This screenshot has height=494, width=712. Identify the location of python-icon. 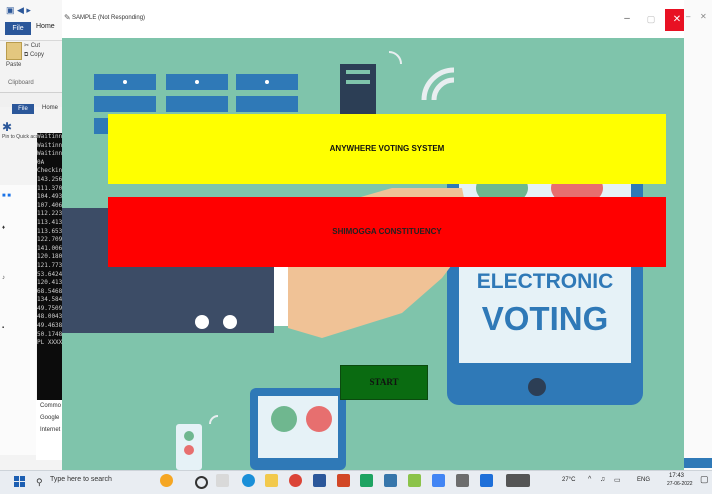
(390, 480).